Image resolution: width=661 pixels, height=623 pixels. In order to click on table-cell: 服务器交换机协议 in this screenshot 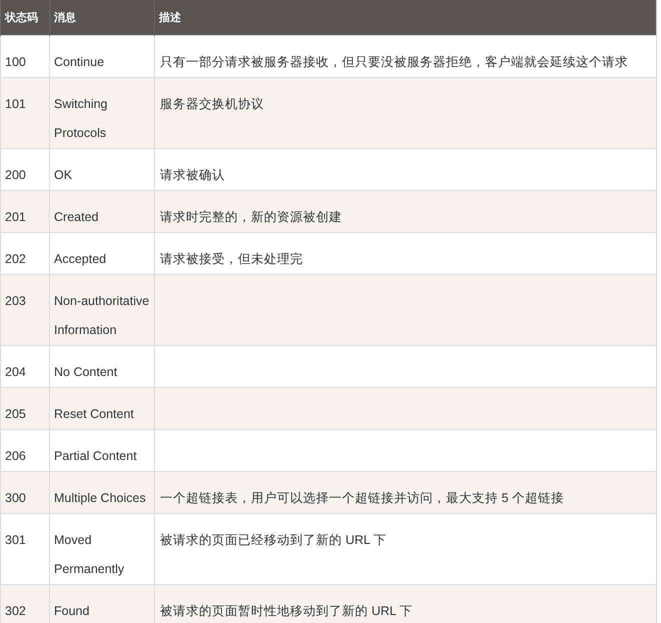, I will do `click(405, 113)`.